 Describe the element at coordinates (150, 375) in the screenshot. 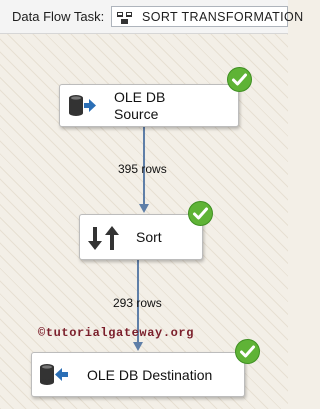

I see `destination-name: OLE DB Destination` at that location.